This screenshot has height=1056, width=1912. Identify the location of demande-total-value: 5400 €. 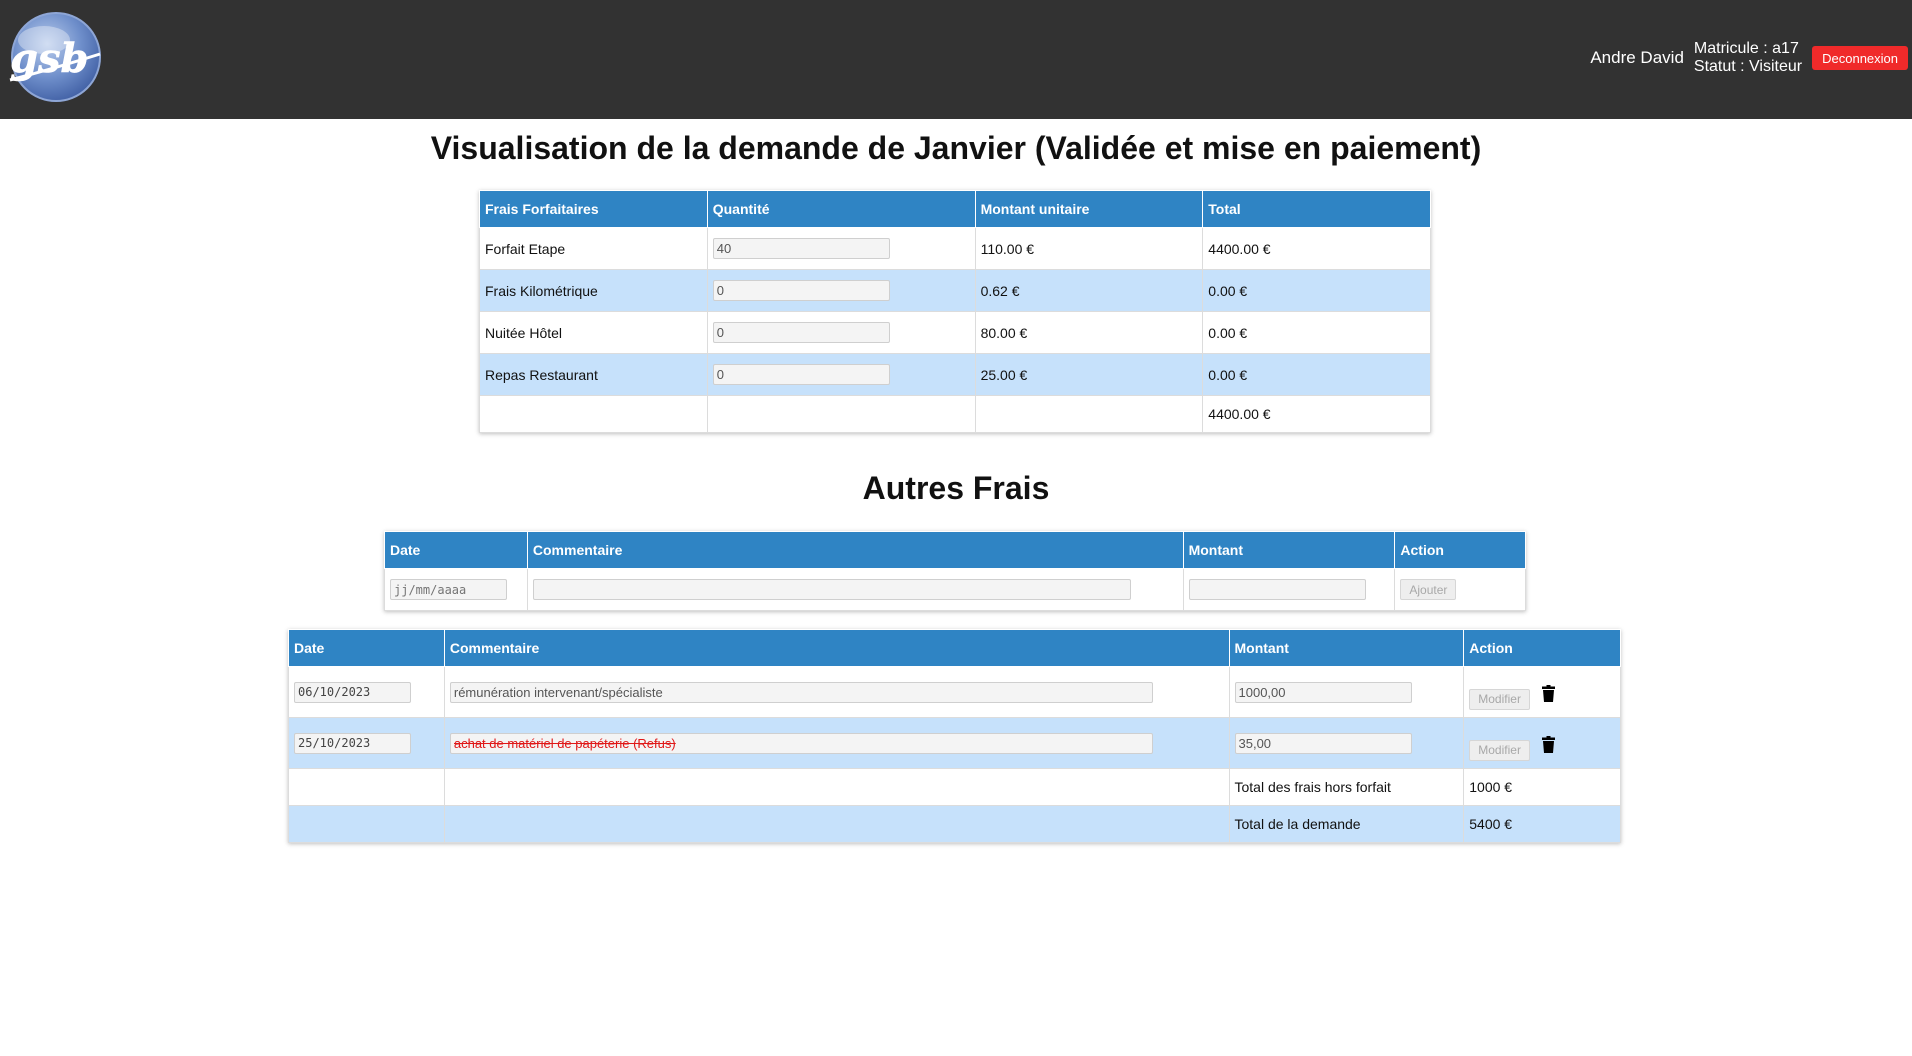
(1542, 824).